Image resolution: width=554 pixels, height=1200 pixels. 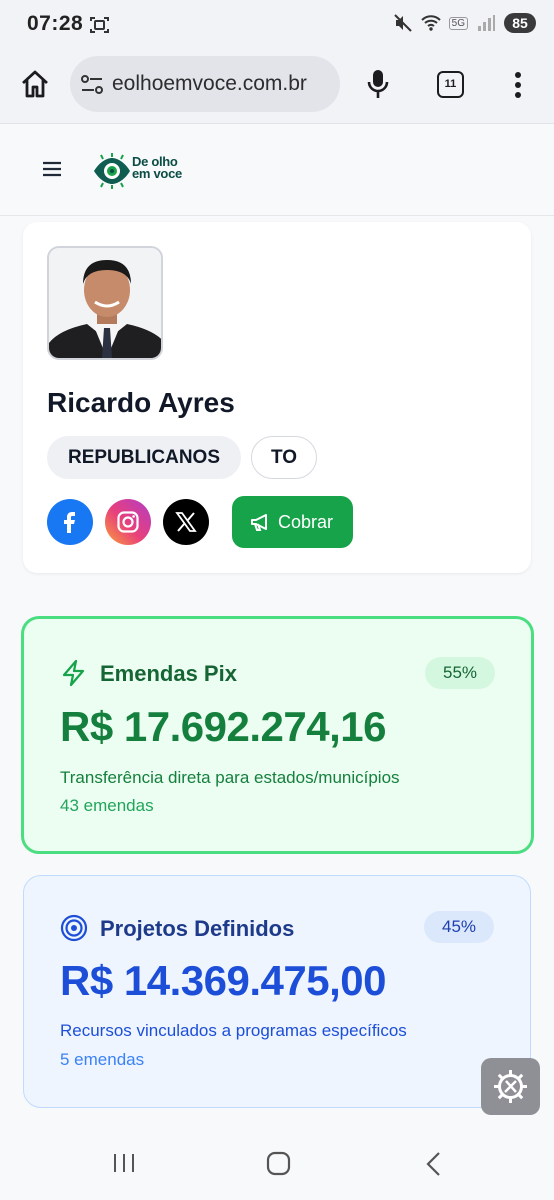 What do you see at coordinates (460, 673) in the screenshot?
I see `percent-badge: 55%` at bounding box center [460, 673].